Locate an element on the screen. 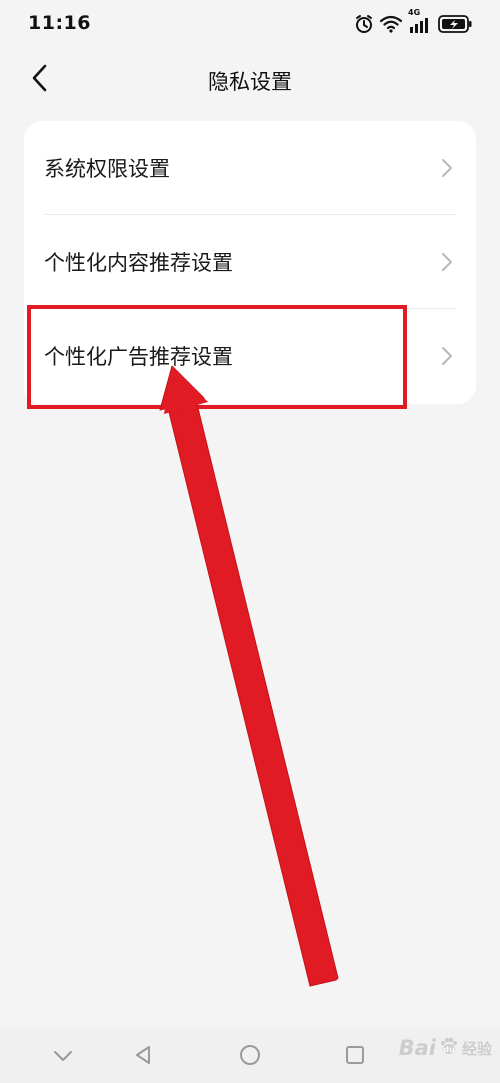 The width and height of the screenshot is (500, 1083). page-title: 隐私设置 is located at coordinates (250, 82).